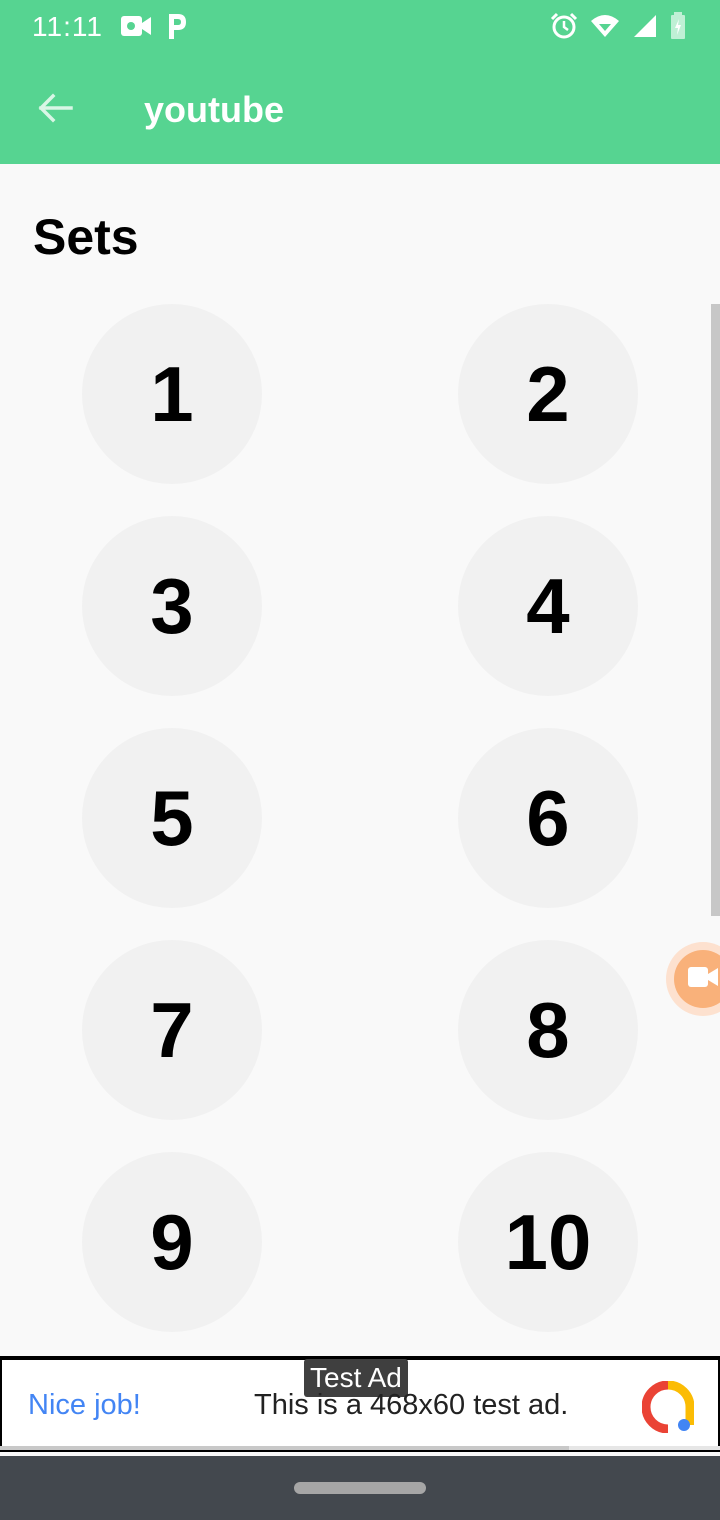 The image size is (720, 1520). I want to click on status-right-icons, so click(618, 28).